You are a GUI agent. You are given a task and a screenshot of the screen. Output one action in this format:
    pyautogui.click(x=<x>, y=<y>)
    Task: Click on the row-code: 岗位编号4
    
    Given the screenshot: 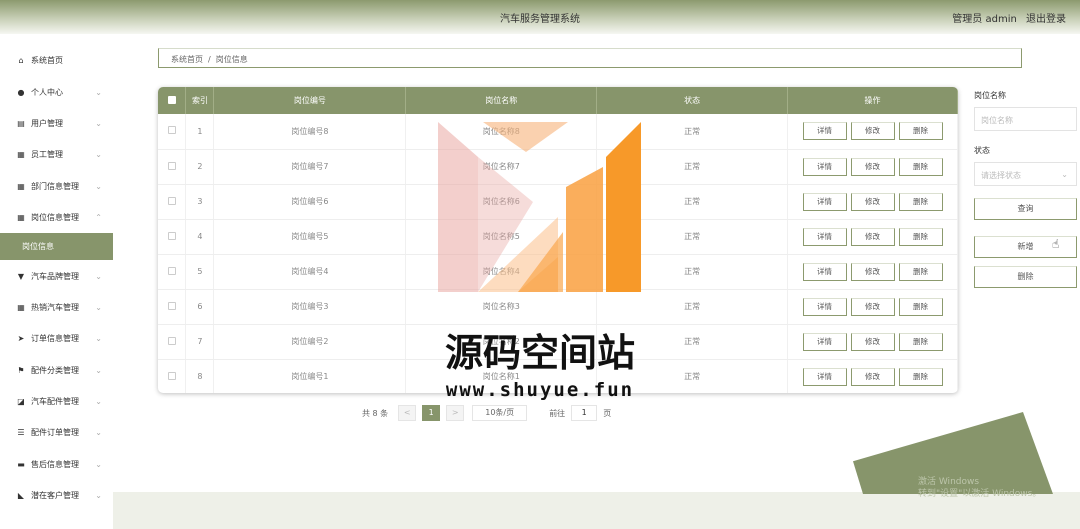 What is the action you would take?
    pyautogui.click(x=310, y=272)
    